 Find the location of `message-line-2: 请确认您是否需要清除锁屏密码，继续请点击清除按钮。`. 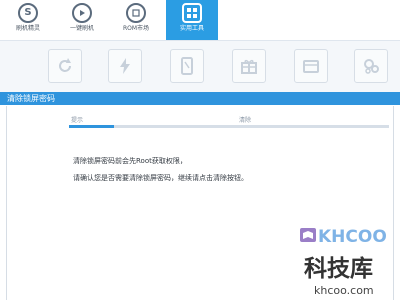

message-line-2: 请确认您是否需要清除锁屏密码，继续请点击清除按钮。 is located at coordinates (160, 178).